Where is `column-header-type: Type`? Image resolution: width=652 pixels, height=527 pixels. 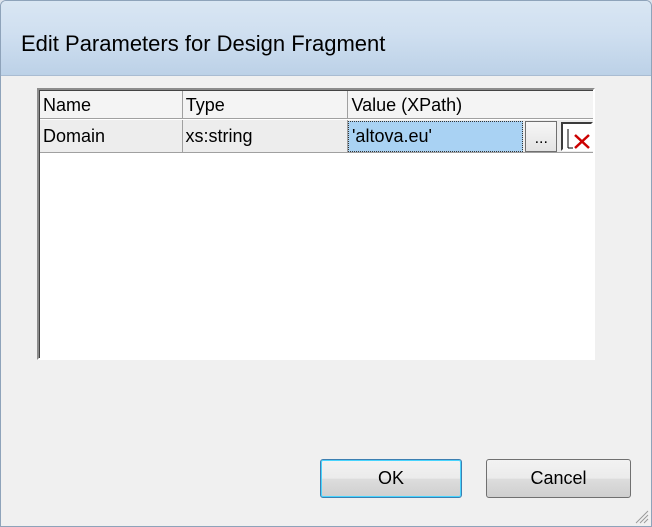 column-header-type: Type is located at coordinates (265, 105).